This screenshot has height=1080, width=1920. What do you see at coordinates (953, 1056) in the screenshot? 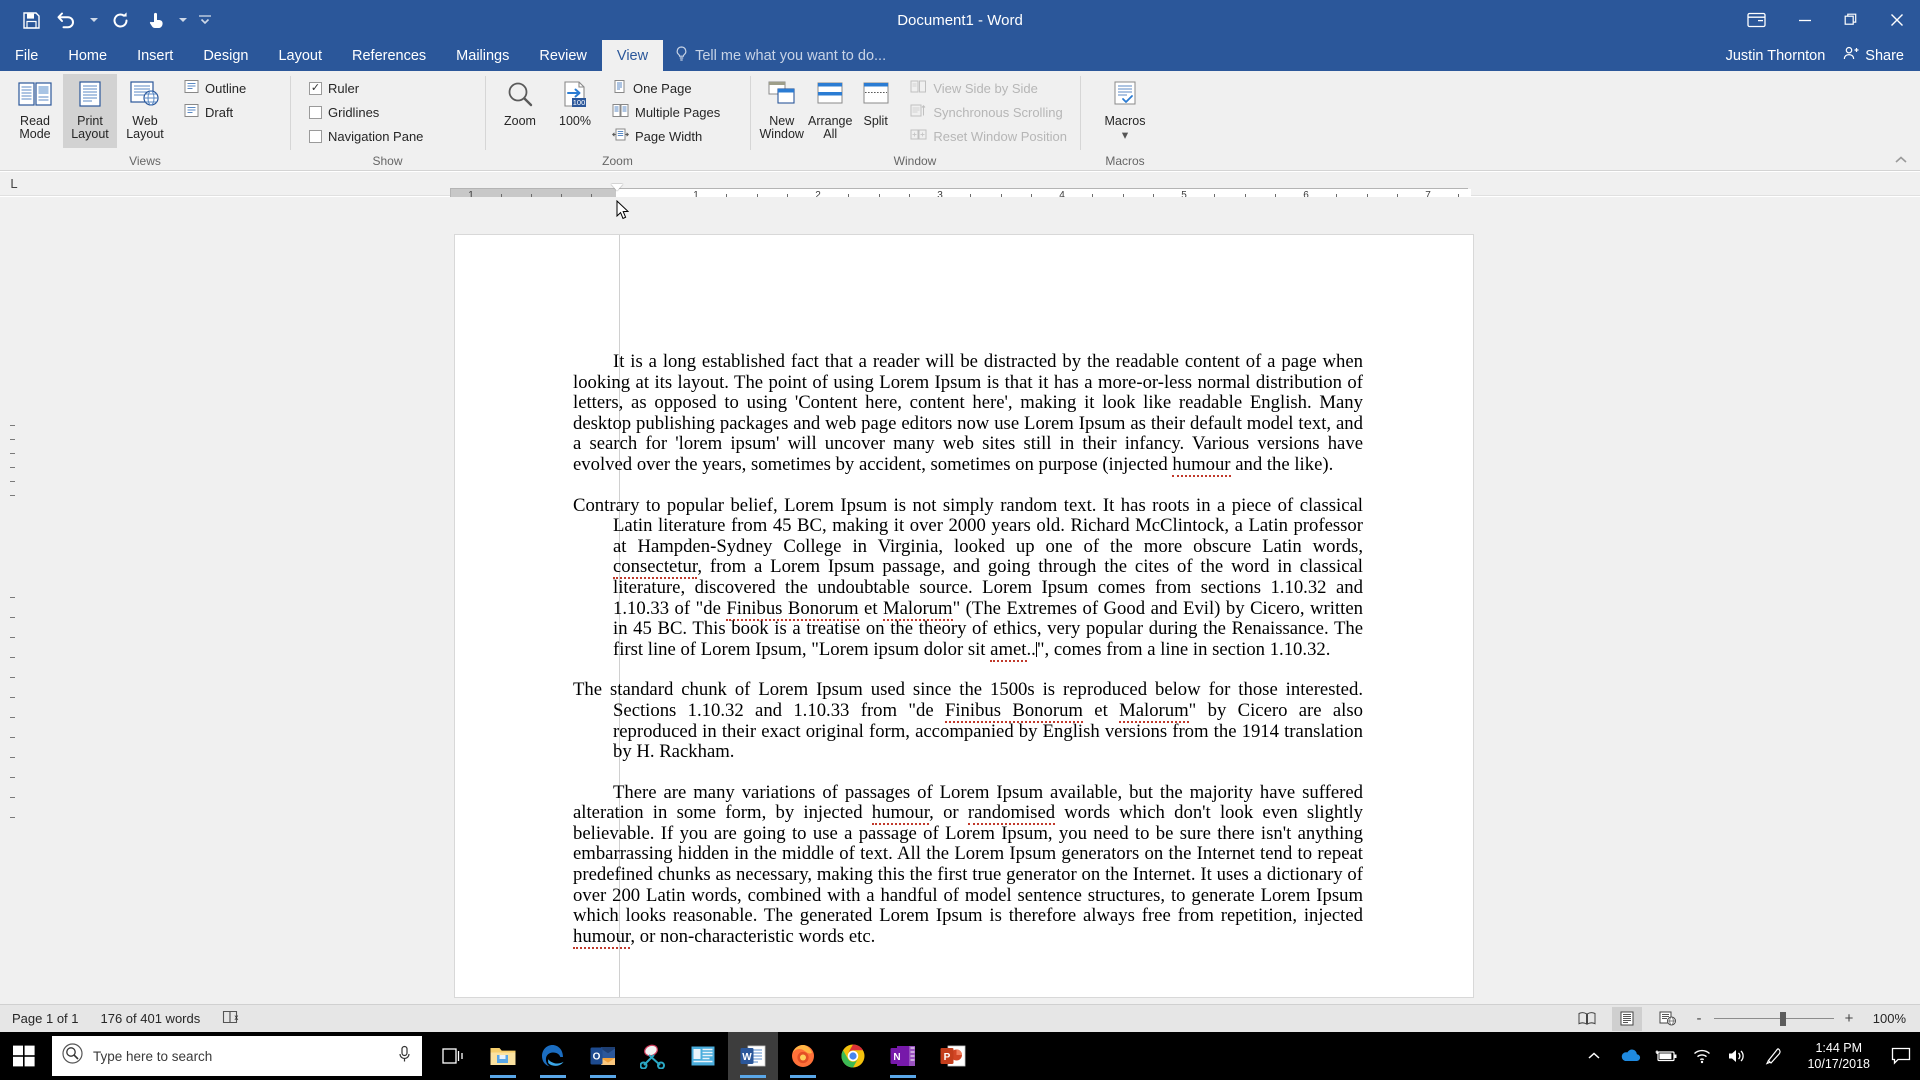
I see `powerpoint-icon: P` at bounding box center [953, 1056].